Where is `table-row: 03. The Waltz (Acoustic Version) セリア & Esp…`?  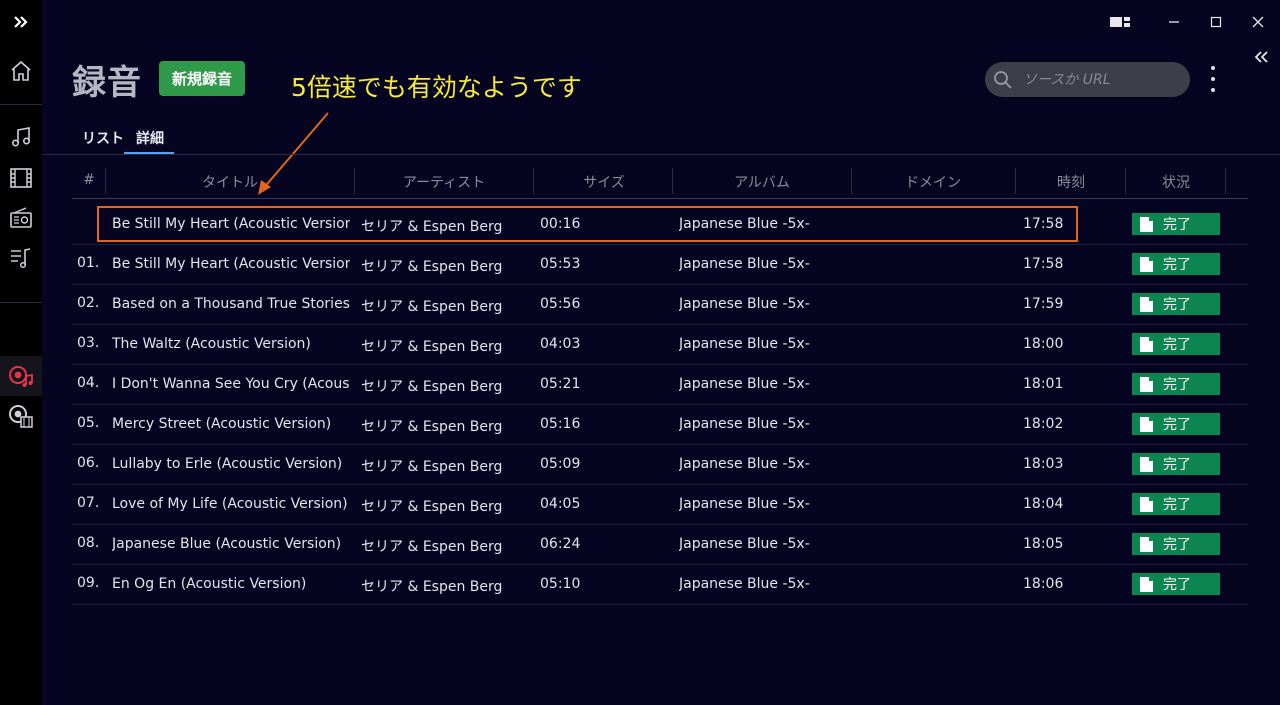
table-row: 03. The Waltz (Acoustic Version) セリア & Esp… is located at coordinates (660, 345).